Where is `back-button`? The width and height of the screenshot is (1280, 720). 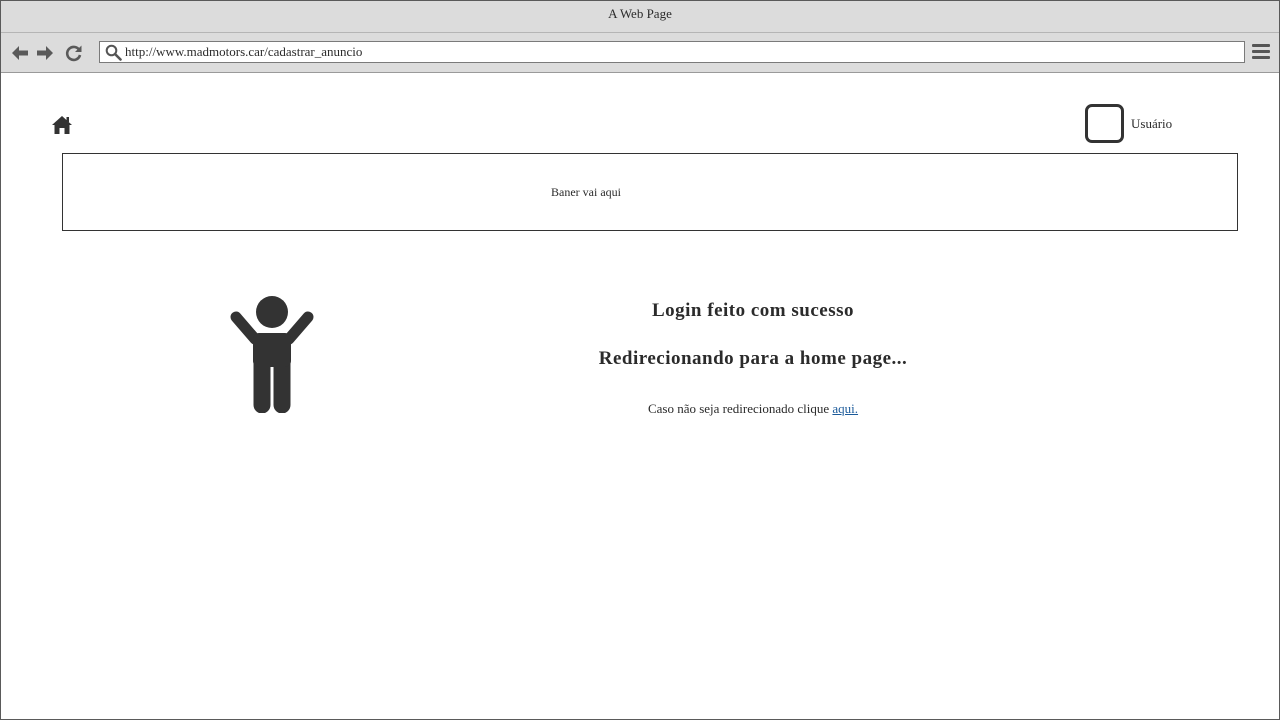 back-button is located at coordinates (20, 53).